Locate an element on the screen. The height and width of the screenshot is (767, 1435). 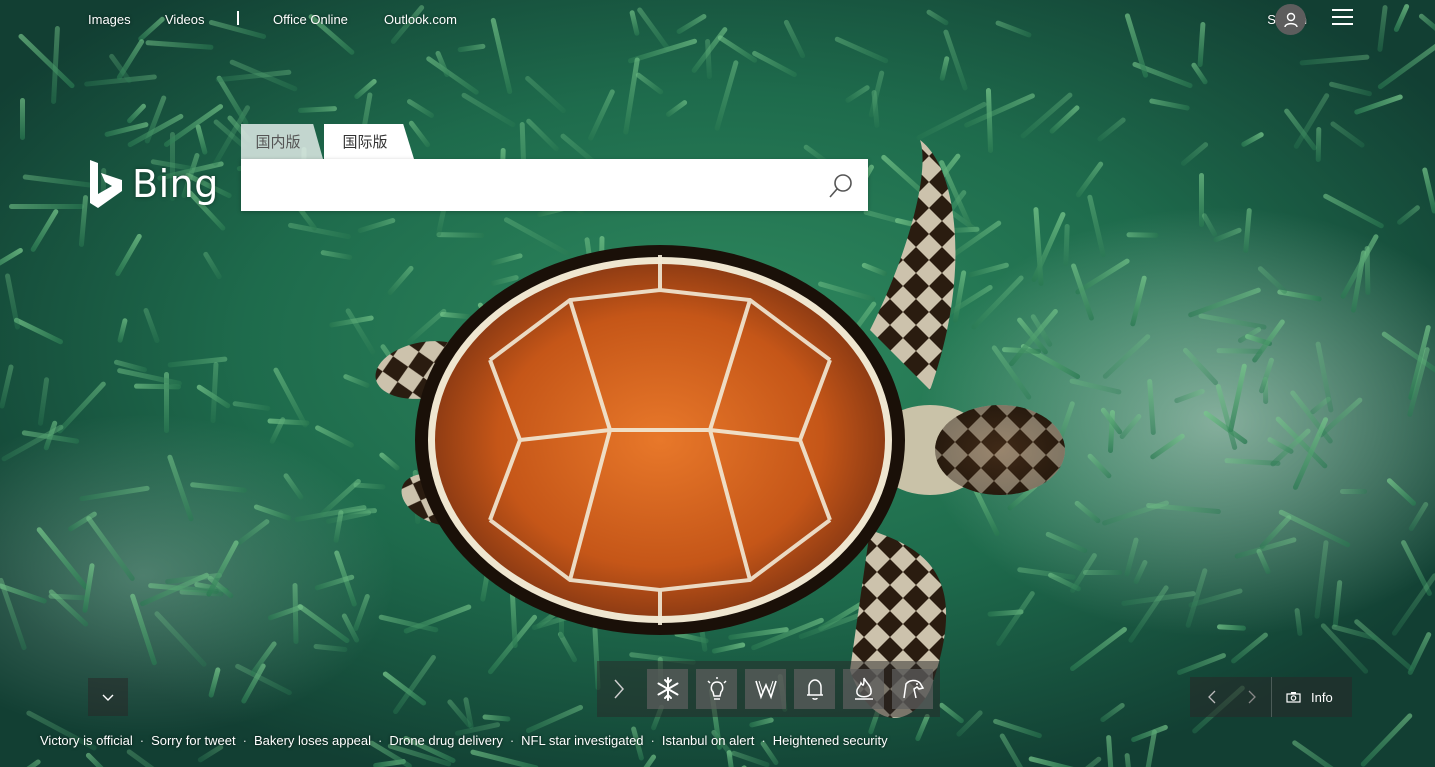
lightbulb-button is located at coordinates (716, 689).